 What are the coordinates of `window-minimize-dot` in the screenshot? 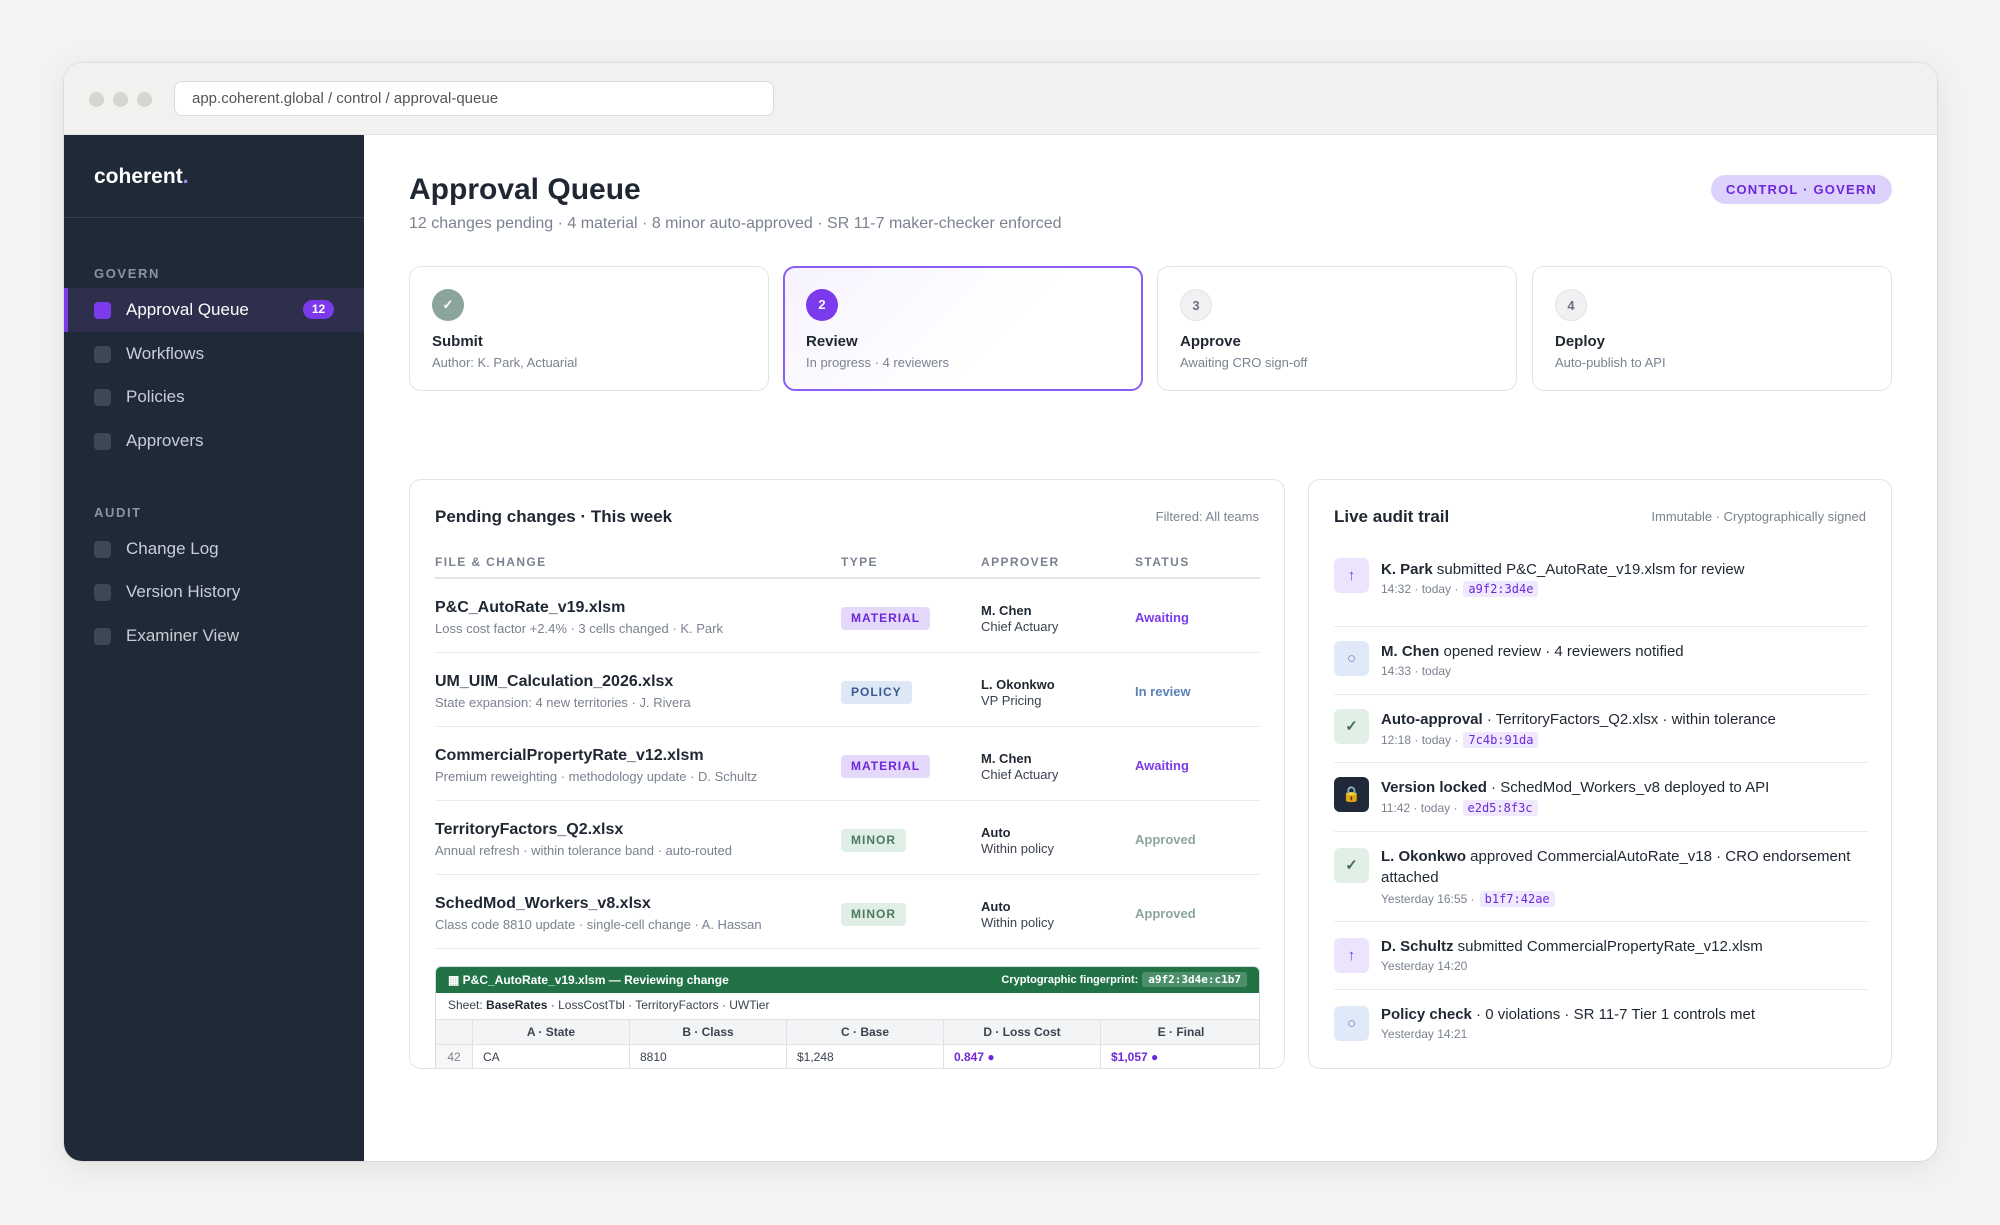 It's located at (120, 99).